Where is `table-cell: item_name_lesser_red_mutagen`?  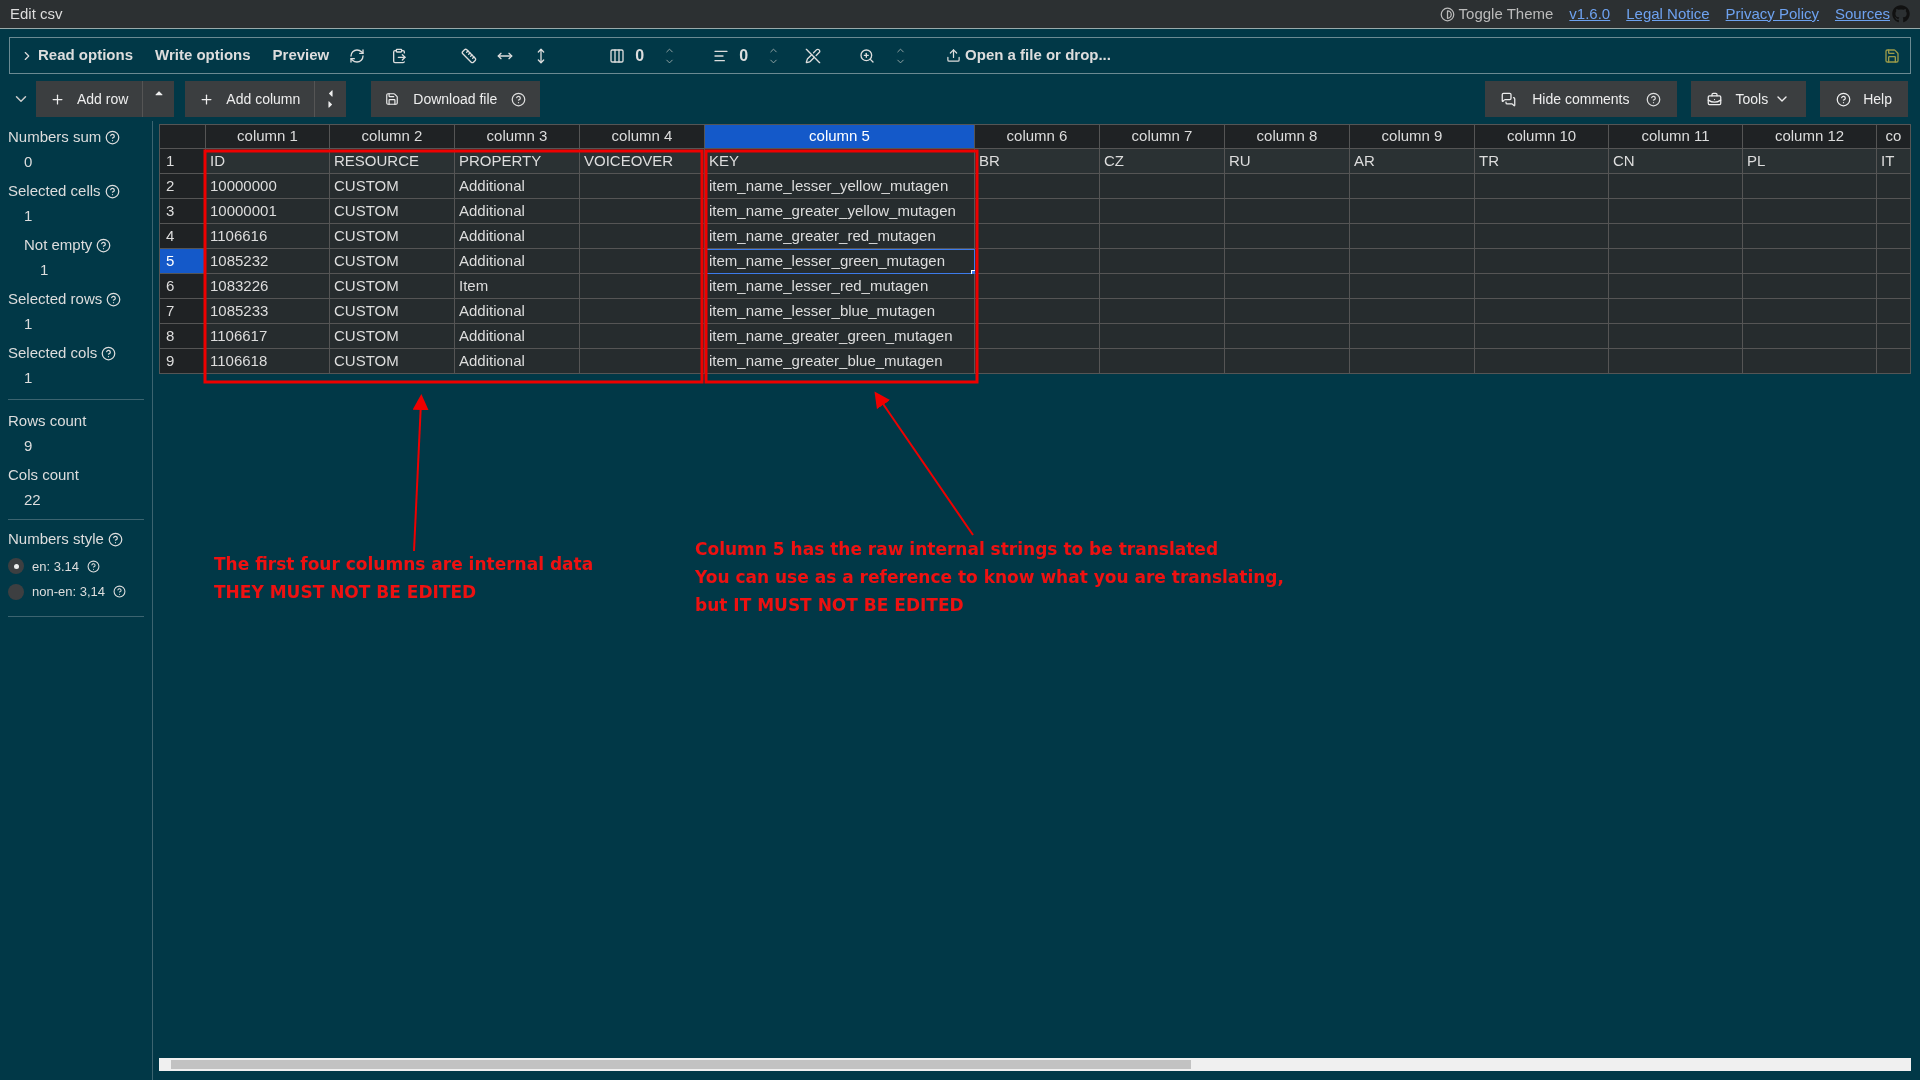
table-cell: item_name_lesser_red_mutagen is located at coordinates (840, 286).